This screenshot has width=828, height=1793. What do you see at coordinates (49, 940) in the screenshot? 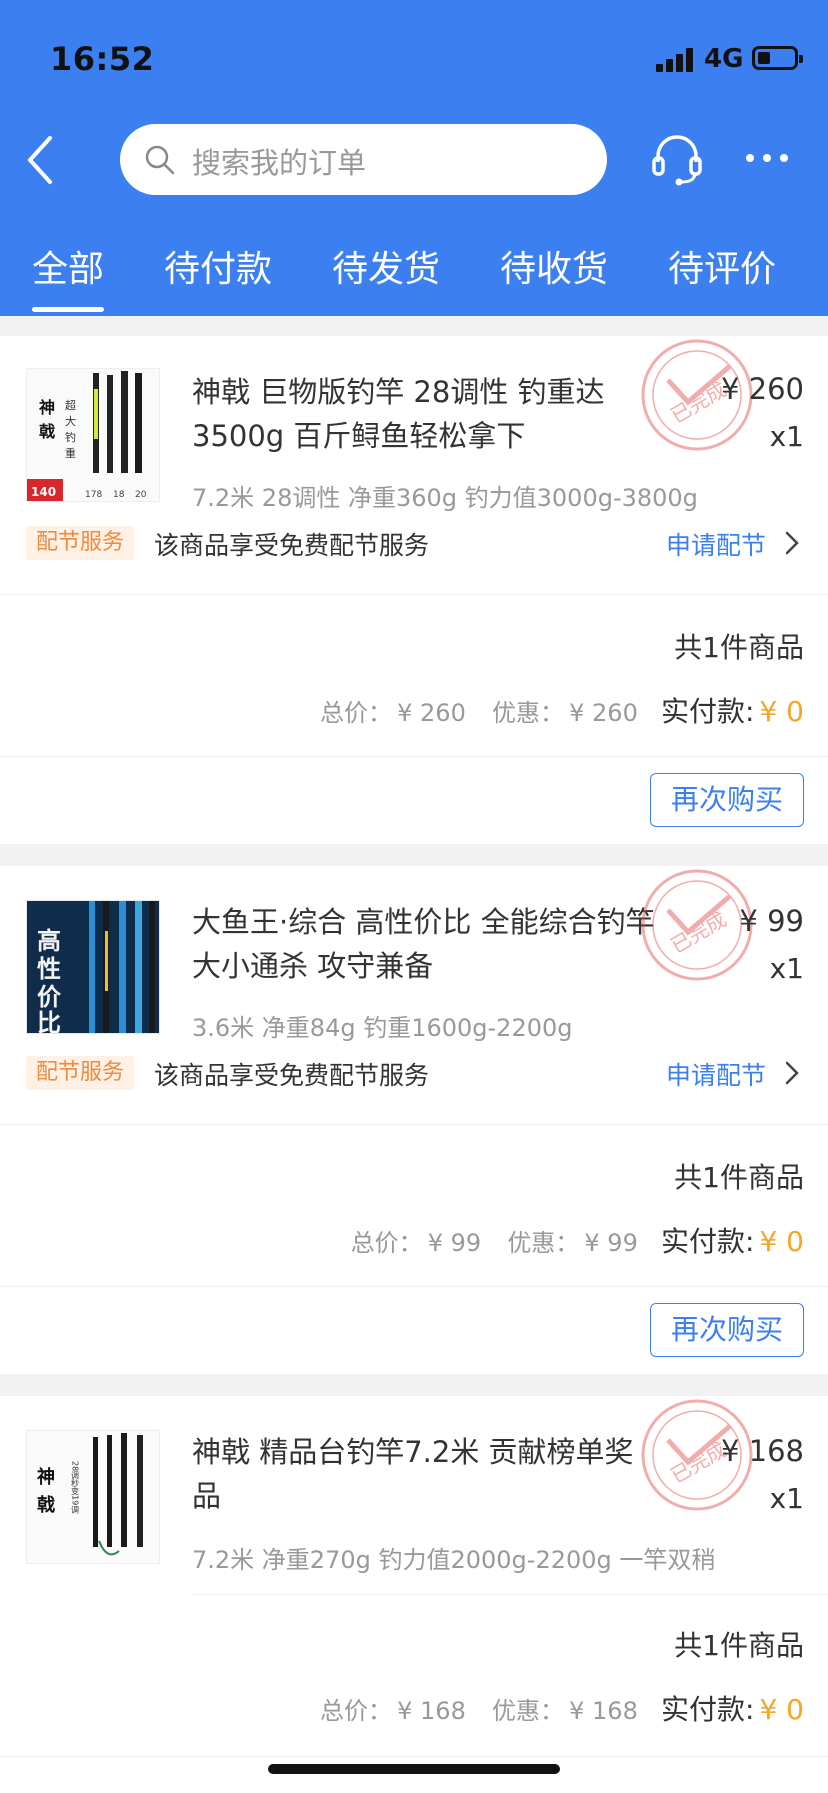
I see `svg-text: 高` at bounding box center [49, 940].